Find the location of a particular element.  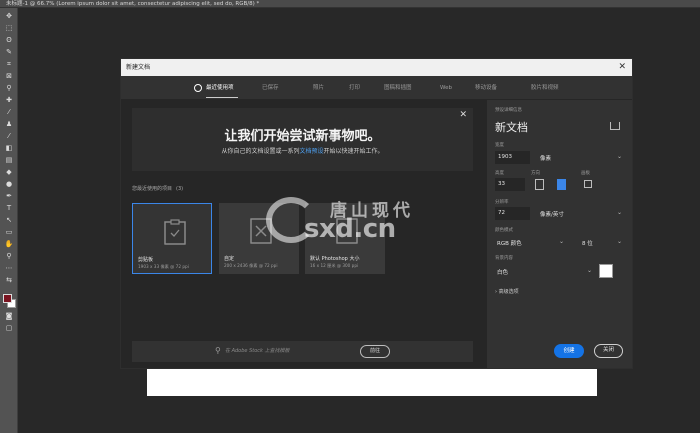

preset-card-clipboard: 剪贴板 1903 x 33 像素 @ 72 ppi is located at coordinates (172, 238).